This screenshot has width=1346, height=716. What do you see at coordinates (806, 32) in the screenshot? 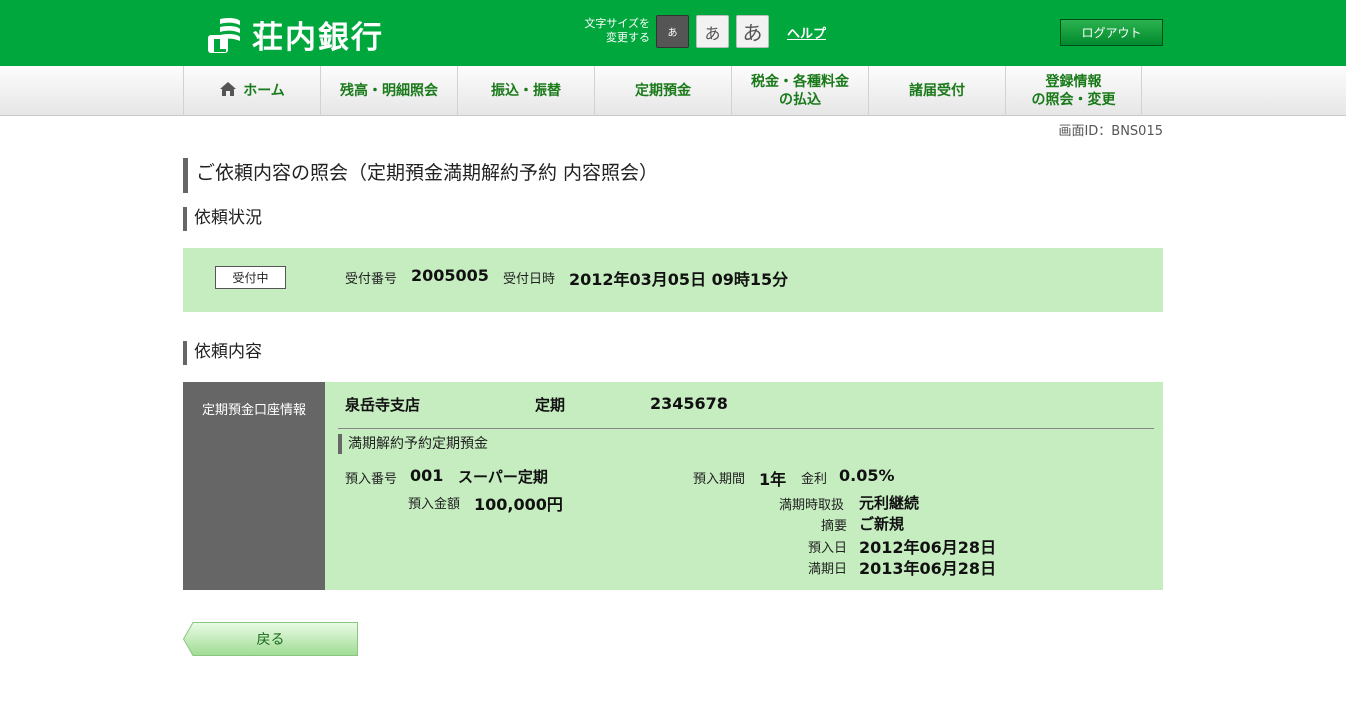
I see `help-link: ヘルプ` at bounding box center [806, 32].